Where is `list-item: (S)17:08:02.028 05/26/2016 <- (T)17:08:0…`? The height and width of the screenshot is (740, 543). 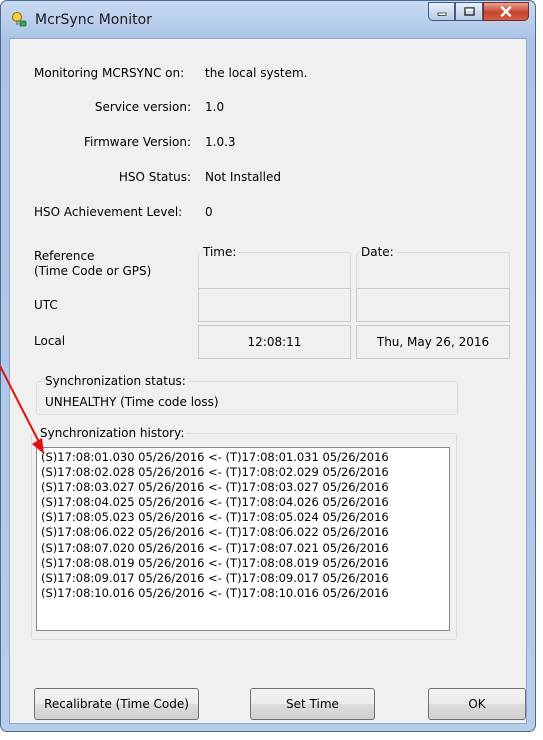
list-item: (S)17:08:02.028 05/26/2016 <- (T)17:08:0… is located at coordinates (215, 472).